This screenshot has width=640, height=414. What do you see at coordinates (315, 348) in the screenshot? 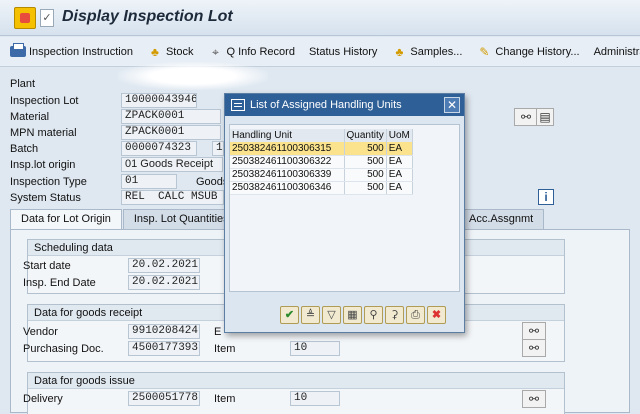
I see `po-item-field: 10` at bounding box center [315, 348].